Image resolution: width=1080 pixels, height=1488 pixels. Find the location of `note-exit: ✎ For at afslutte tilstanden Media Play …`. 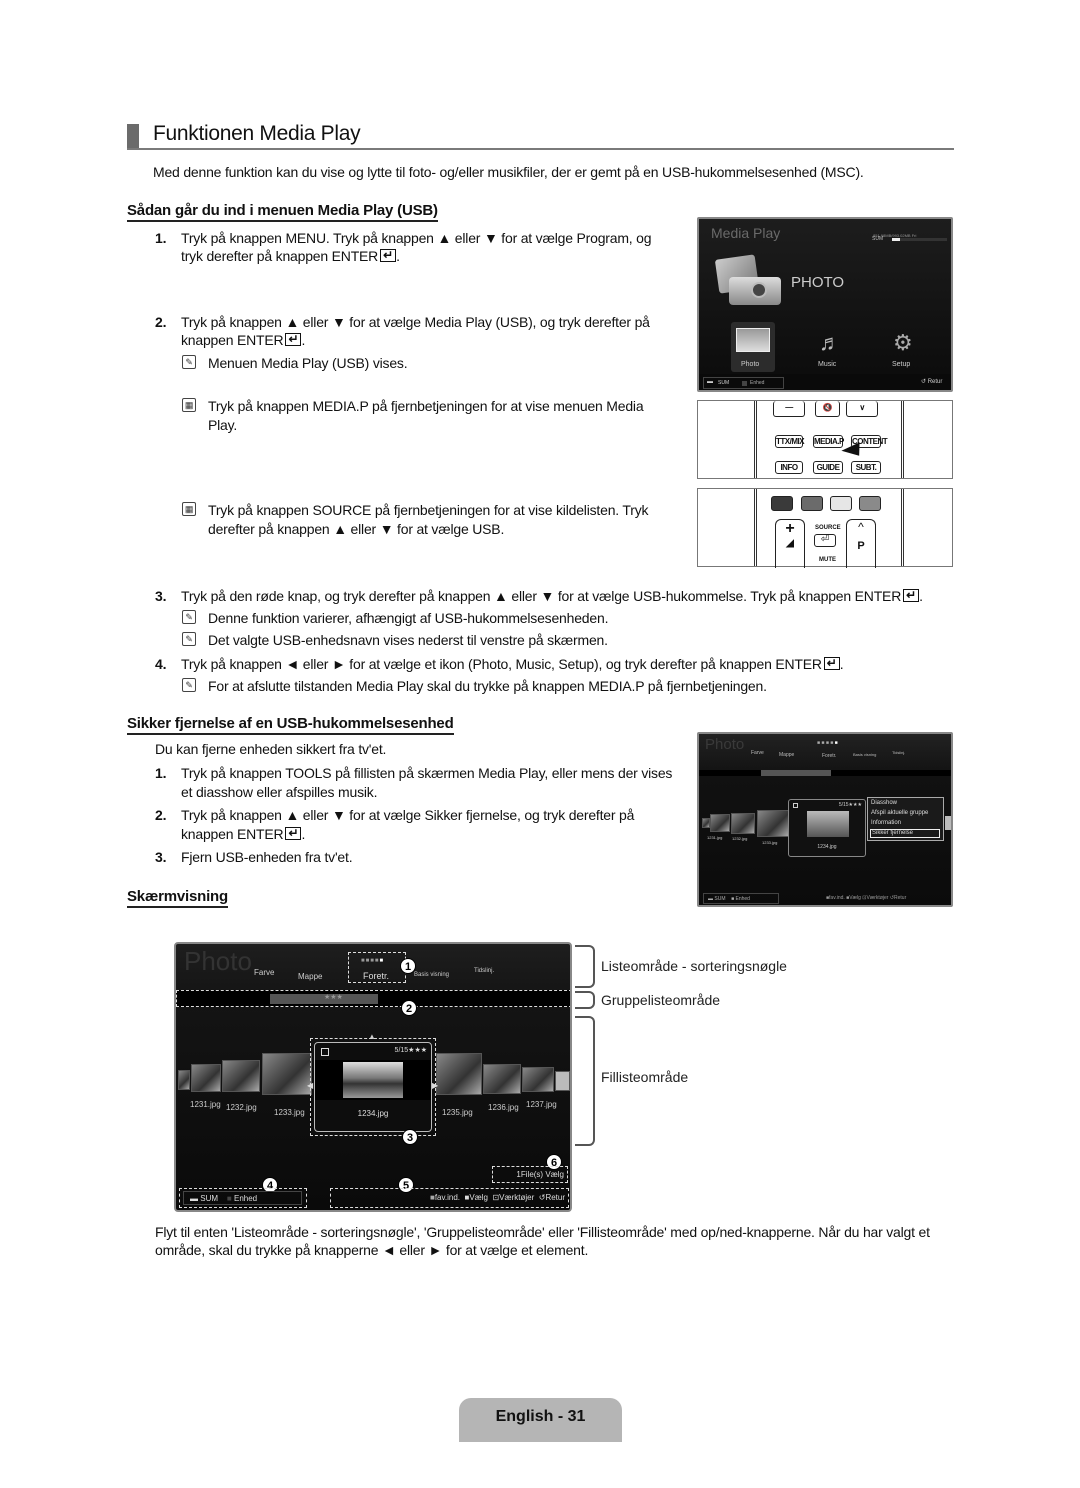

note-exit: ✎ For at afslutte tilstanden Media Play … is located at coordinates (532, 687).